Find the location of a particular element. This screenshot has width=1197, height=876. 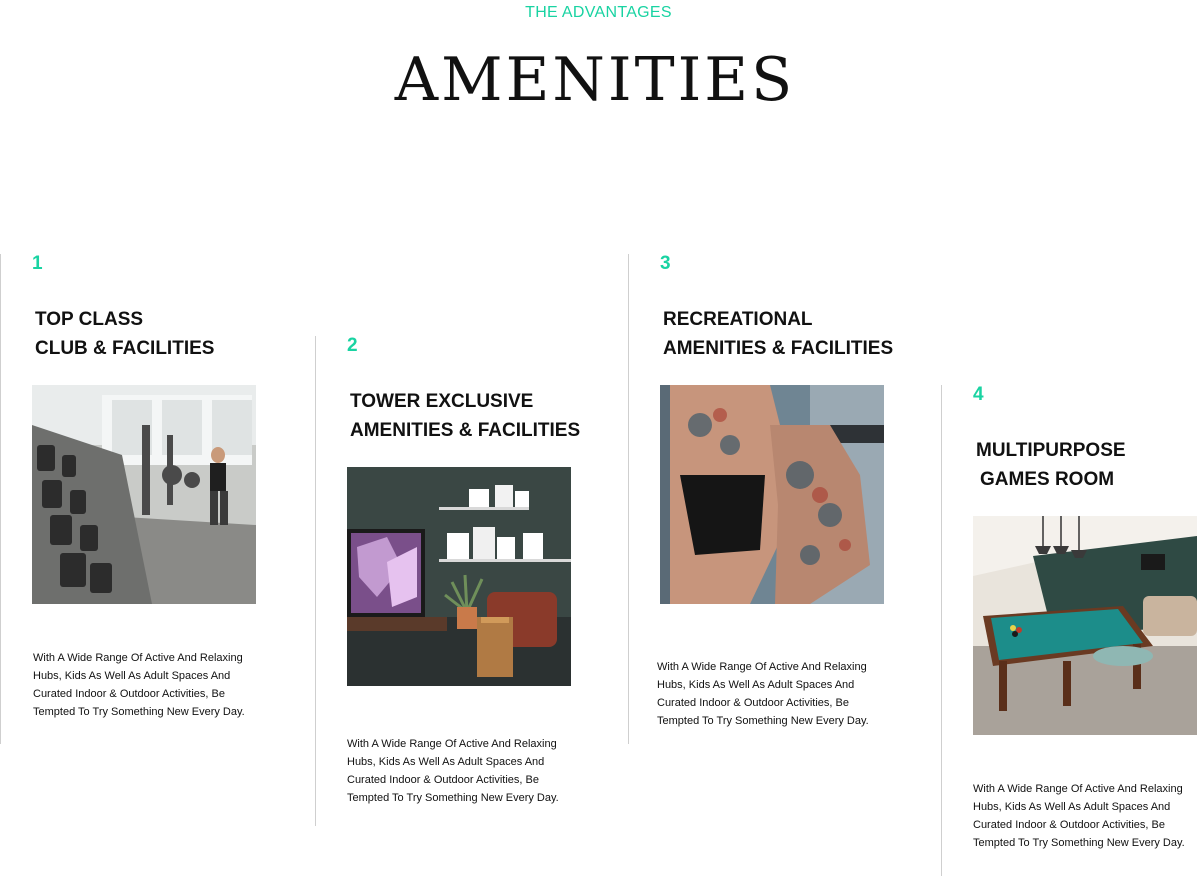

billiards-games-room-photo is located at coordinates (1085, 625).